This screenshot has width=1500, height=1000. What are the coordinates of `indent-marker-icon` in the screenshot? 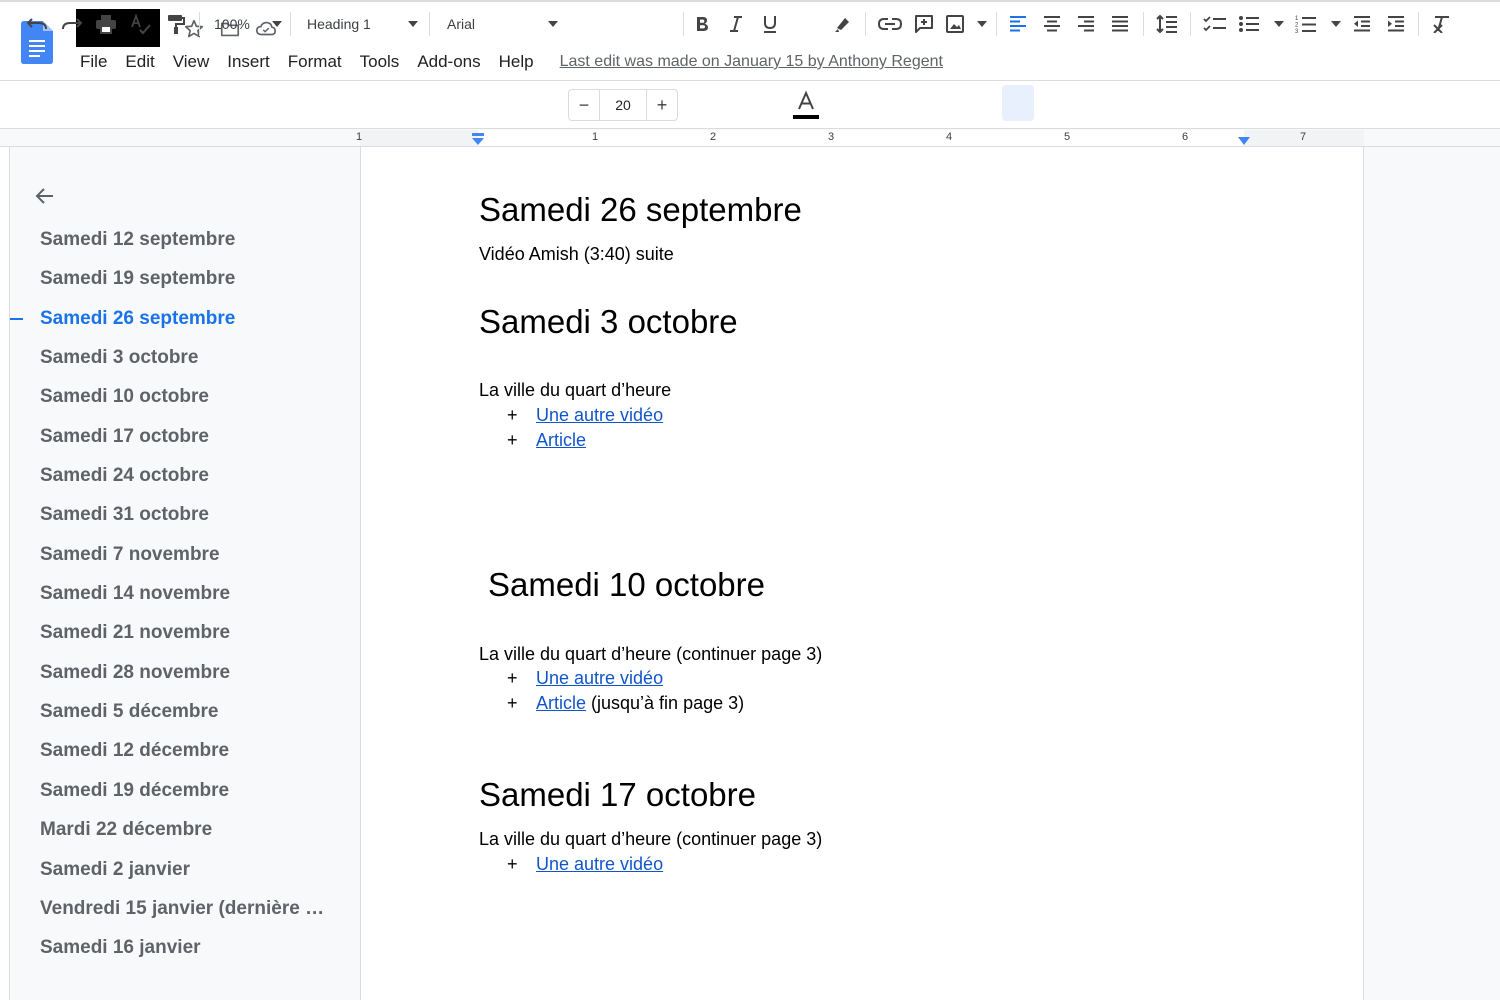 It's located at (478, 139).